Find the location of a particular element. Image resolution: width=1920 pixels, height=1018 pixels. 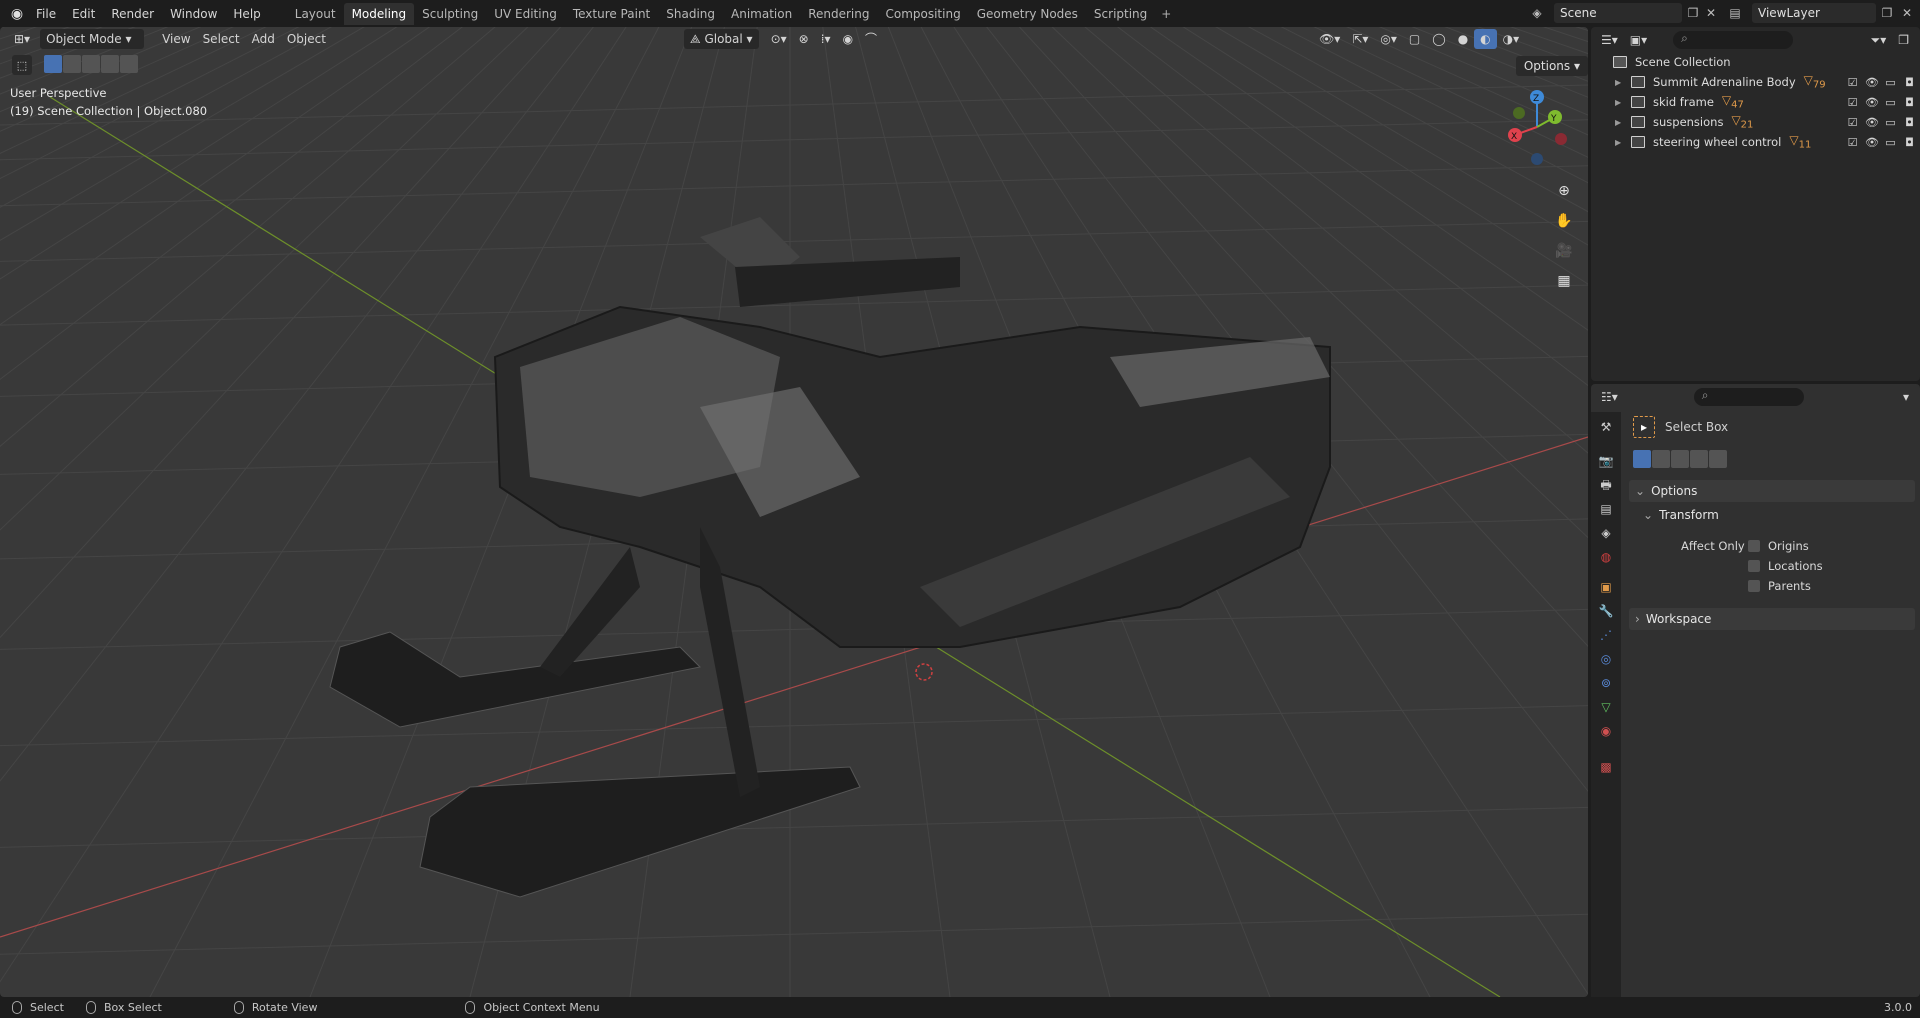

object-mode-dropdown: Object Mode ▾ is located at coordinates (92, 39).